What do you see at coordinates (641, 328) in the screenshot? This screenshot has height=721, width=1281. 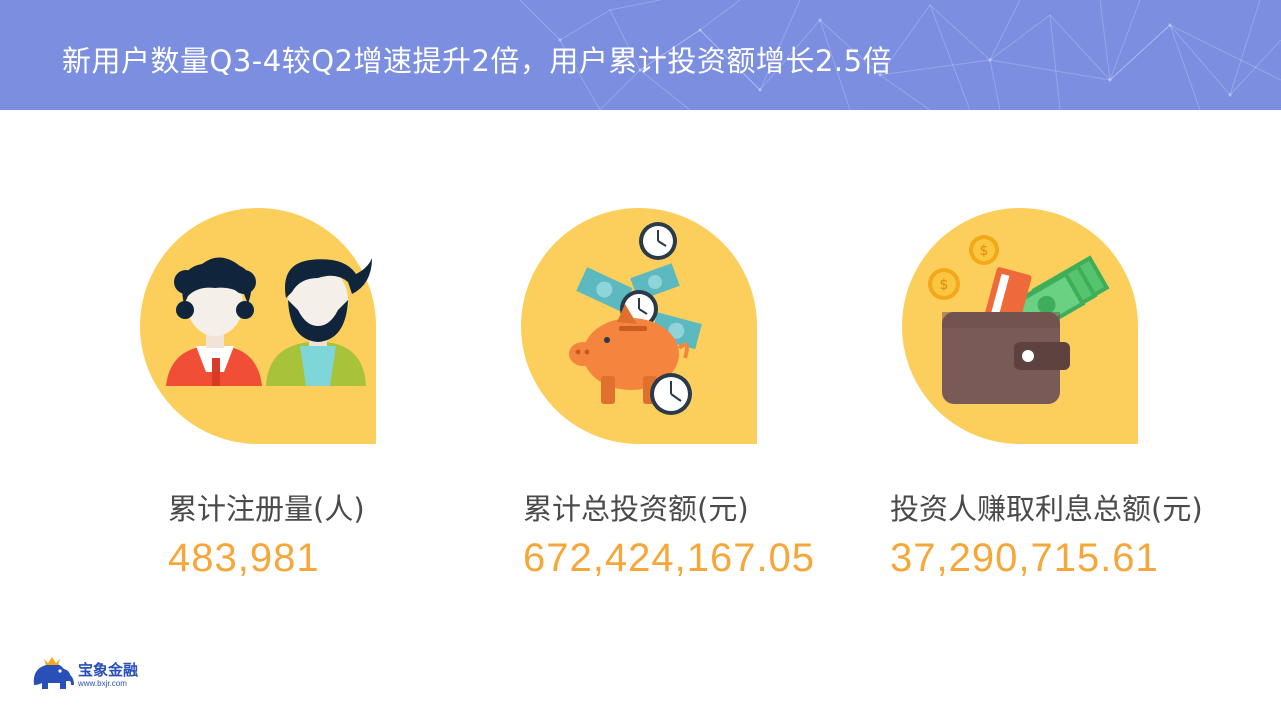 I see `piggy-bank-icon` at bounding box center [641, 328].